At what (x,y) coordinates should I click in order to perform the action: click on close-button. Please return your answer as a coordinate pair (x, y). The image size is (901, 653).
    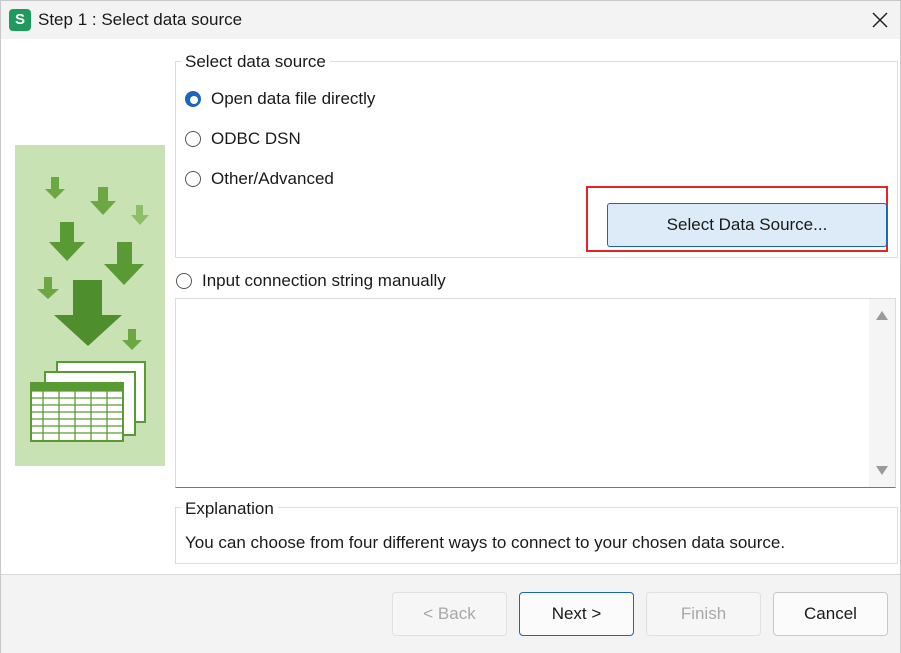
    Looking at the image, I should click on (880, 20).